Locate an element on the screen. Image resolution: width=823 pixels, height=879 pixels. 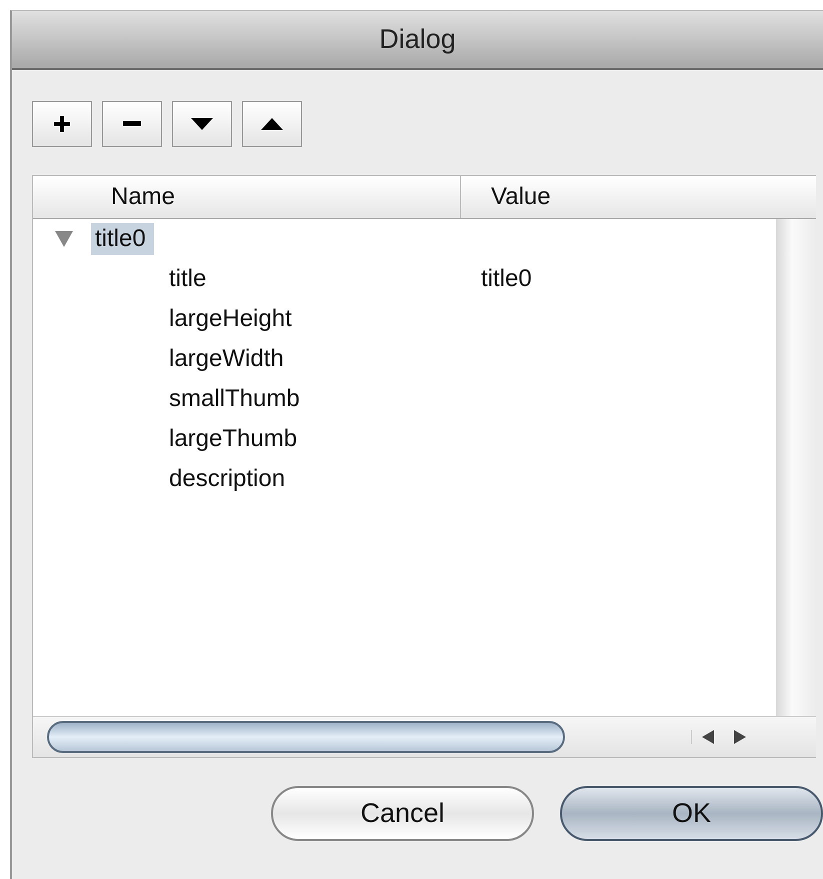
move-up-button is located at coordinates (272, 124).